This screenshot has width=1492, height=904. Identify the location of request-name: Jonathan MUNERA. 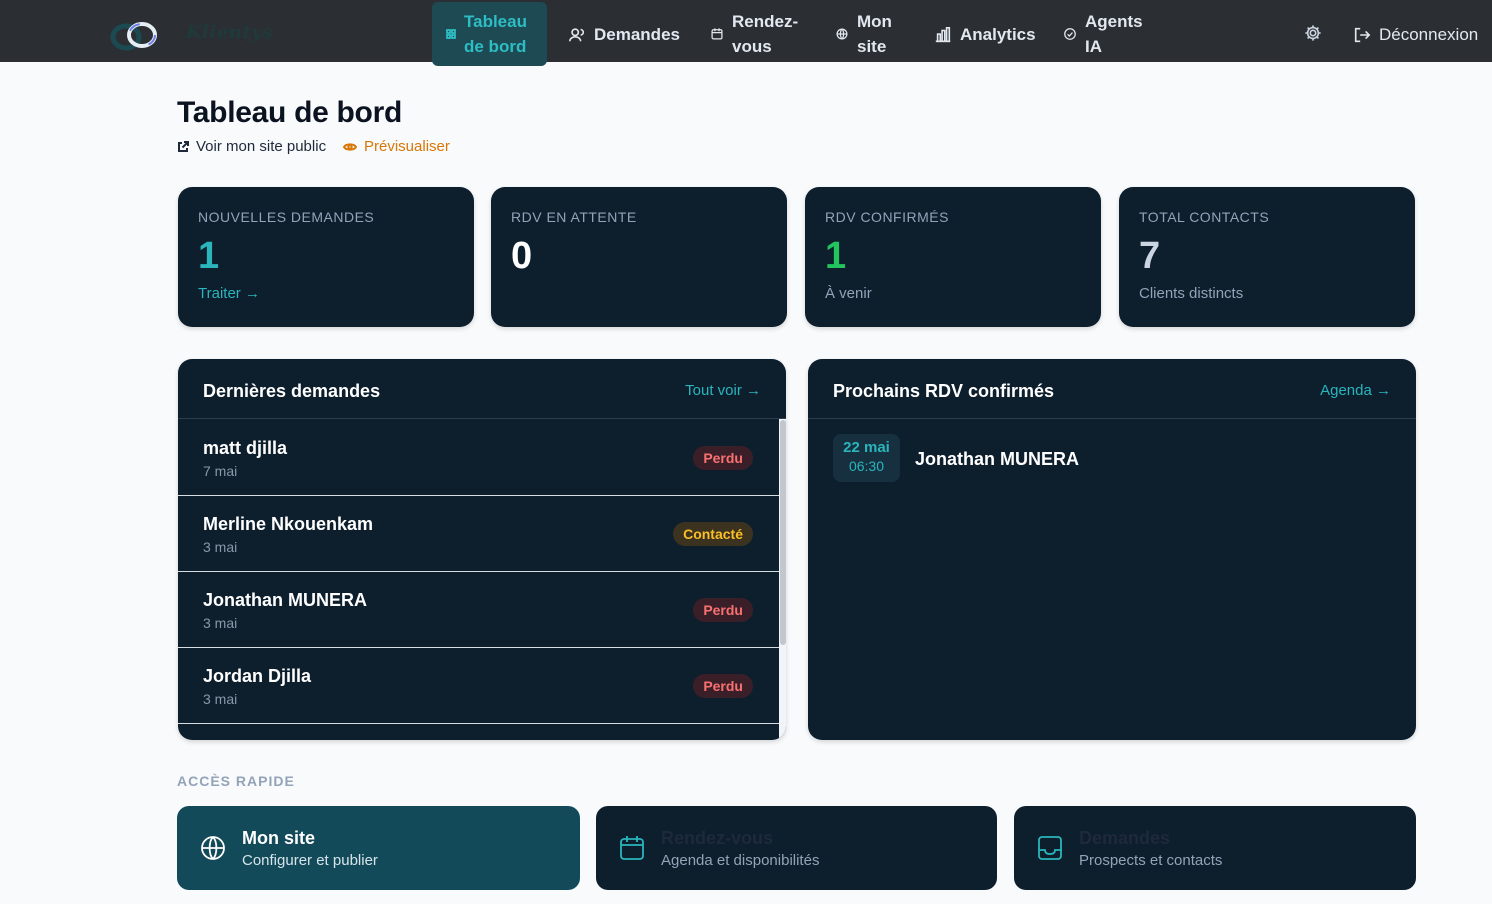
(285, 600).